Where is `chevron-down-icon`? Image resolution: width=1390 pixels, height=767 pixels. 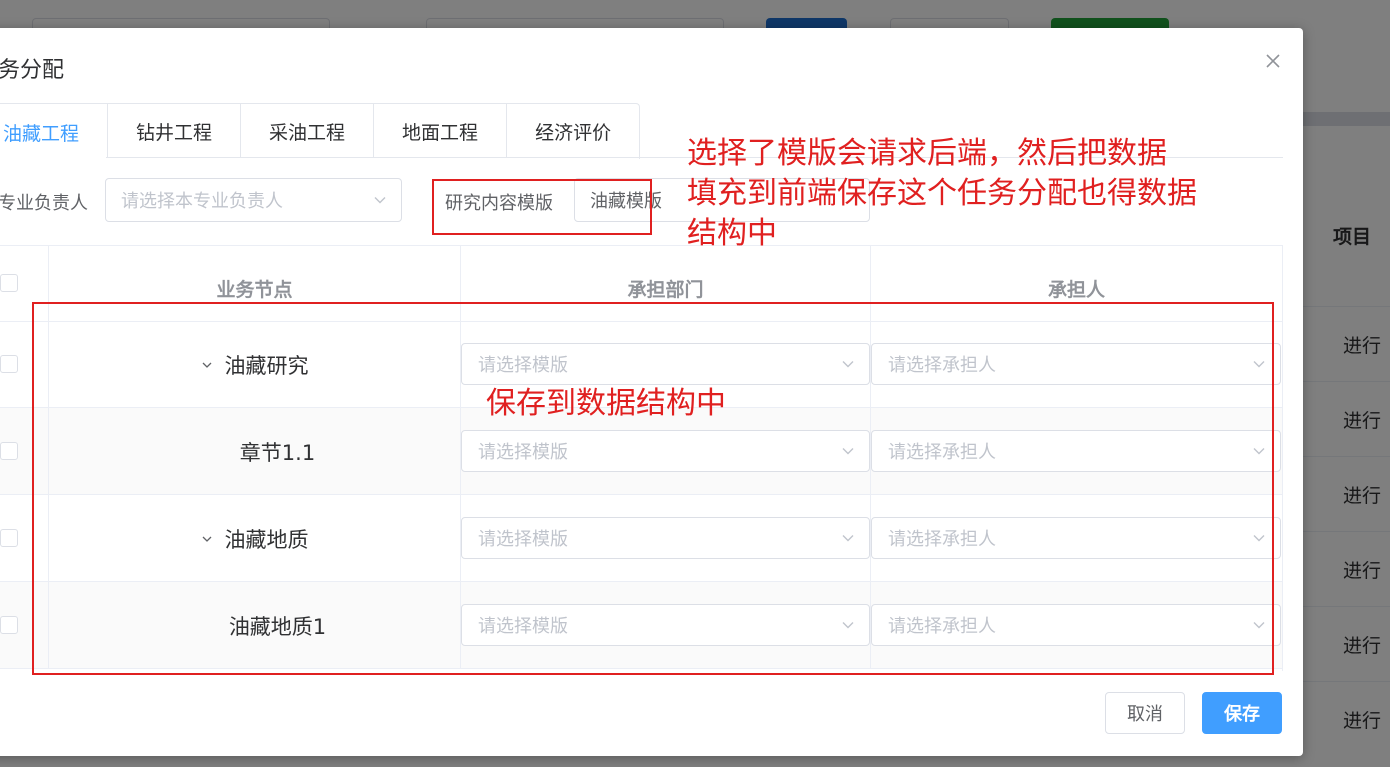
chevron-down-icon is located at coordinates (380, 200).